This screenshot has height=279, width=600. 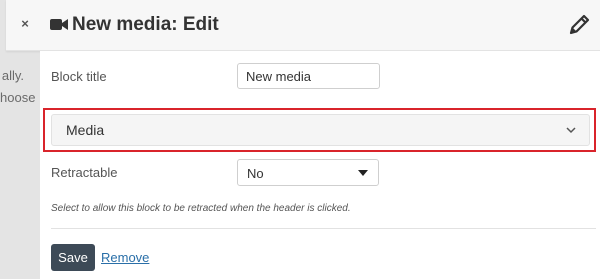 What do you see at coordinates (323, 228) in the screenshot?
I see `divider` at bounding box center [323, 228].